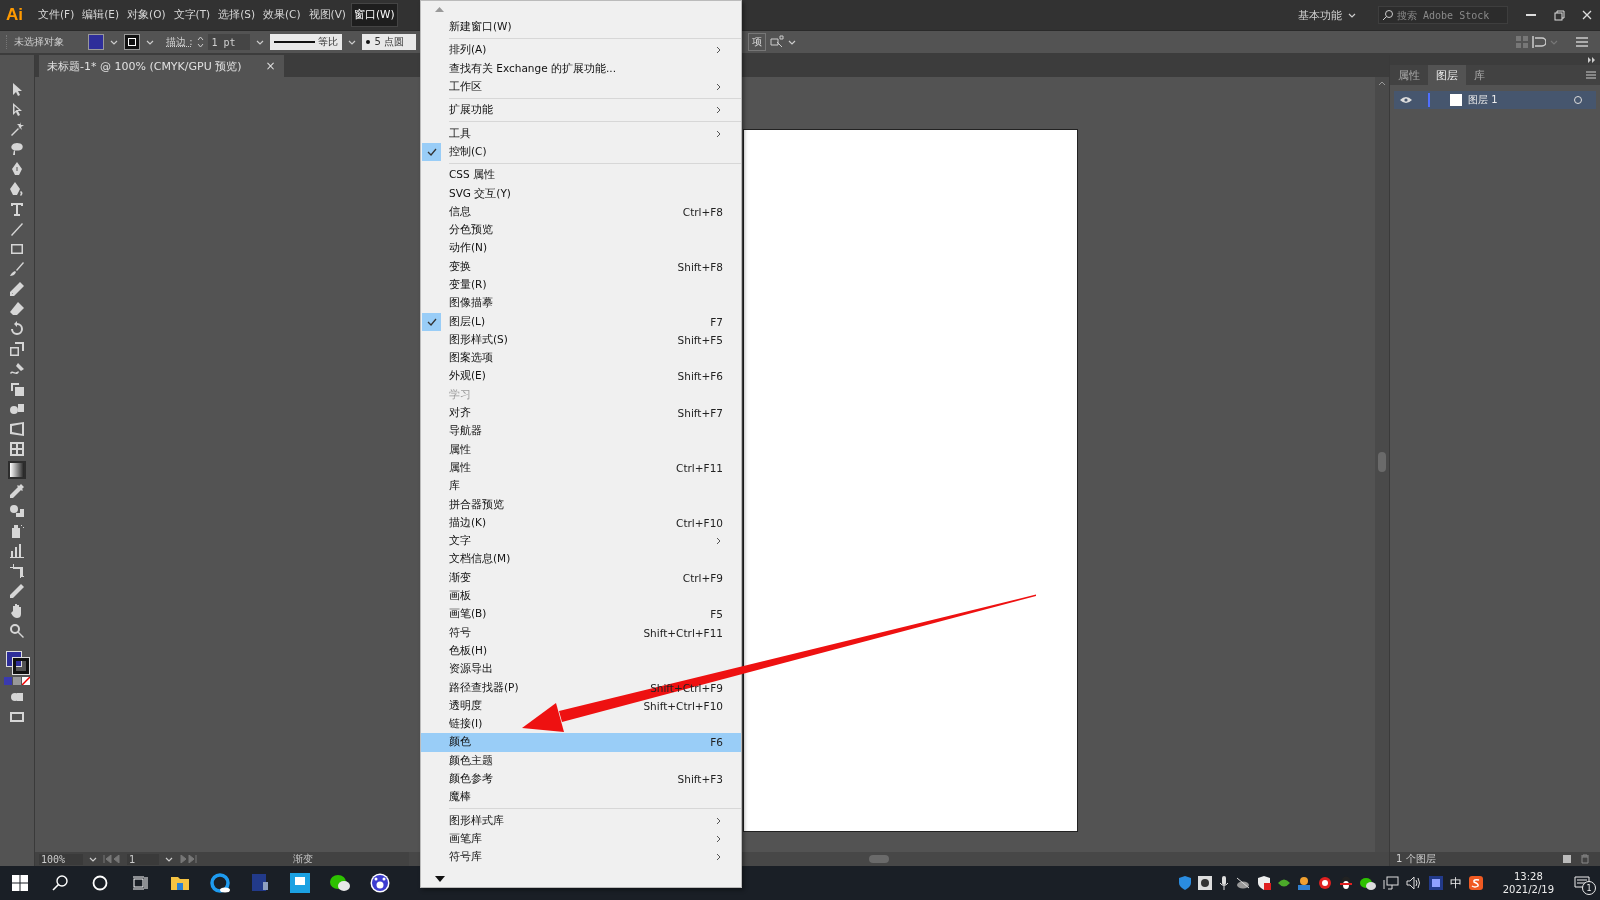 This screenshot has height=900, width=1600. What do you see at coordinates (17, 571) in the screenshot?
I see `artboard-icon` at bounding box center [17, 571].